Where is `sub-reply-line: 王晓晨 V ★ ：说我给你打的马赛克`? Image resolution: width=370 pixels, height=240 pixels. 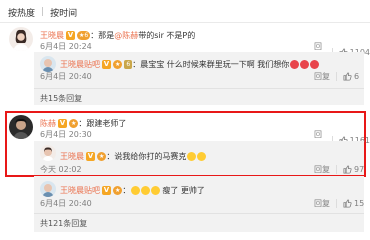
sub-reply-line: 王晓晨 V ★ ：说我给你打的马赛克 is located at coordinates (133, 156).